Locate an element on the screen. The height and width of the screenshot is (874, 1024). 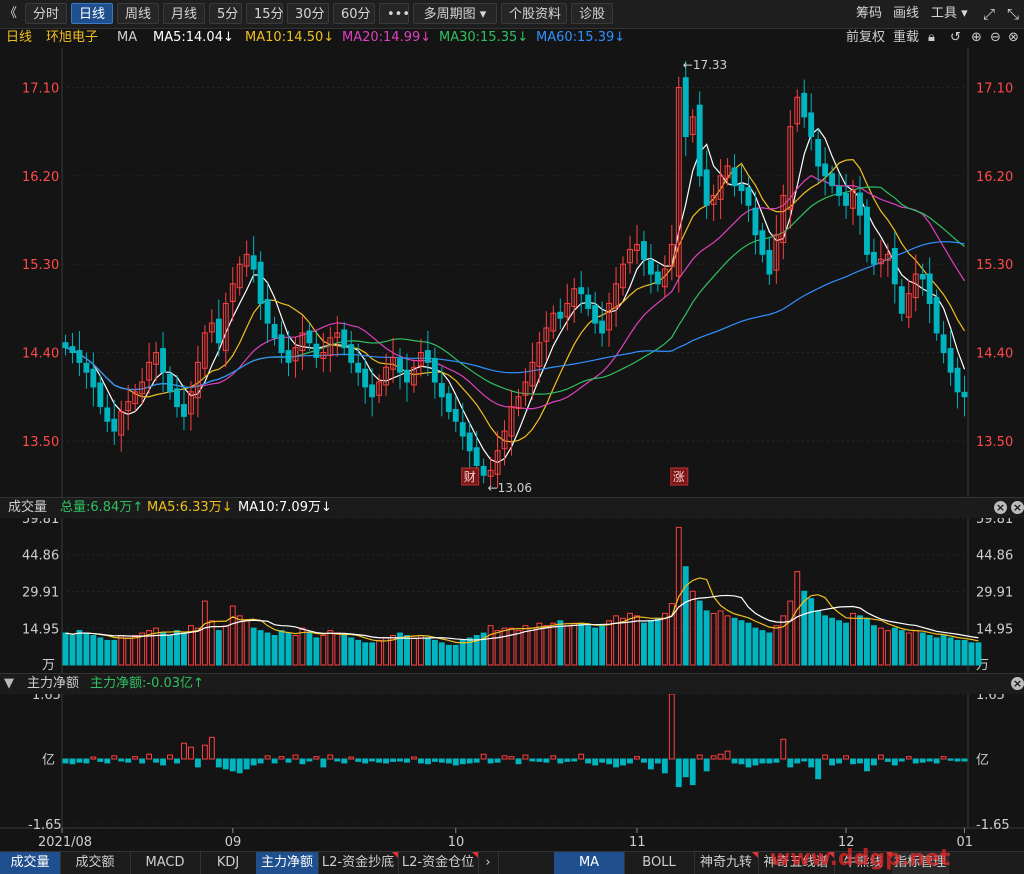
volume-close-icon: × is located at coordinates (1000, 507).